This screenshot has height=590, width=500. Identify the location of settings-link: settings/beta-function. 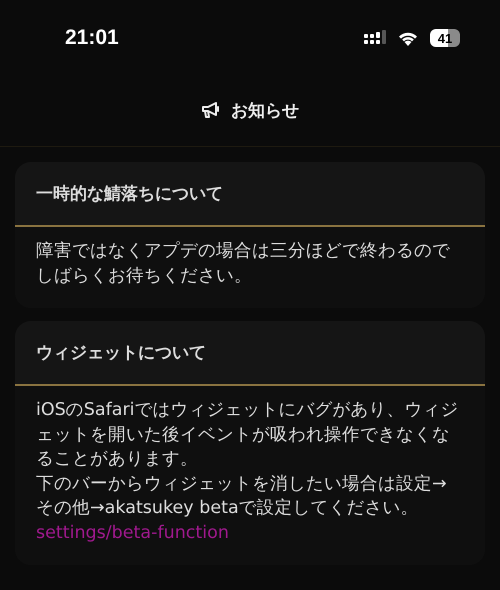
(132, 532).